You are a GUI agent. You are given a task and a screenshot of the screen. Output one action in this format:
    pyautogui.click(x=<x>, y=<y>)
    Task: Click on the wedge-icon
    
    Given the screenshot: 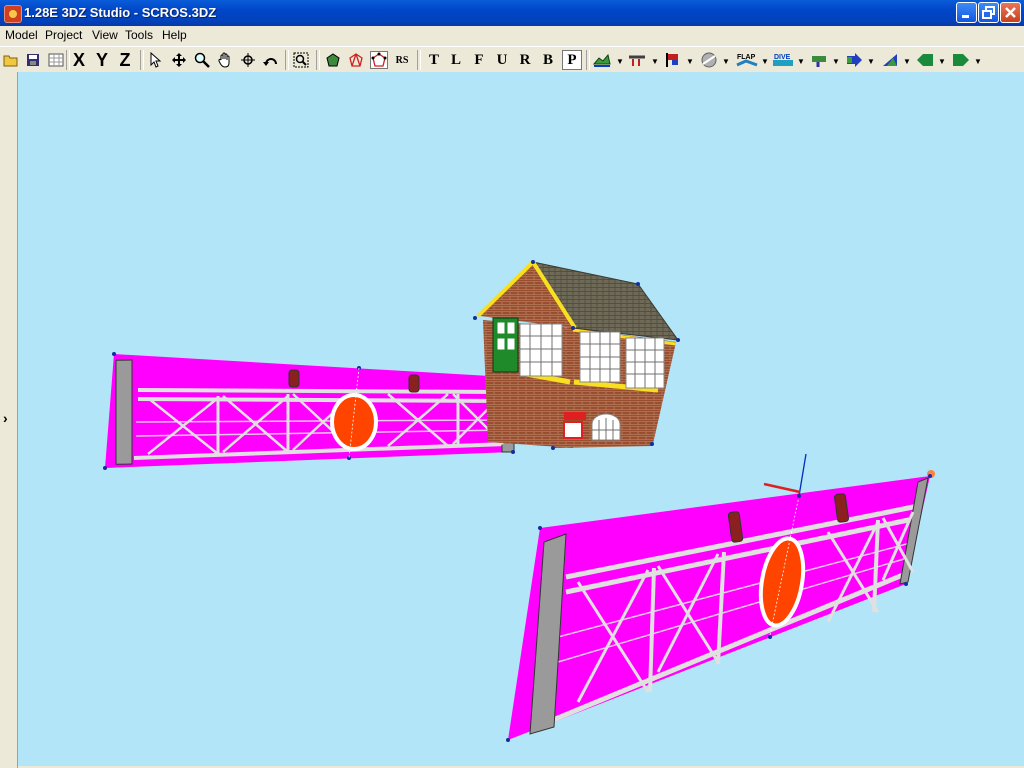 What is the action you would take?
    pyautogui.click(x=890, y=60)
    